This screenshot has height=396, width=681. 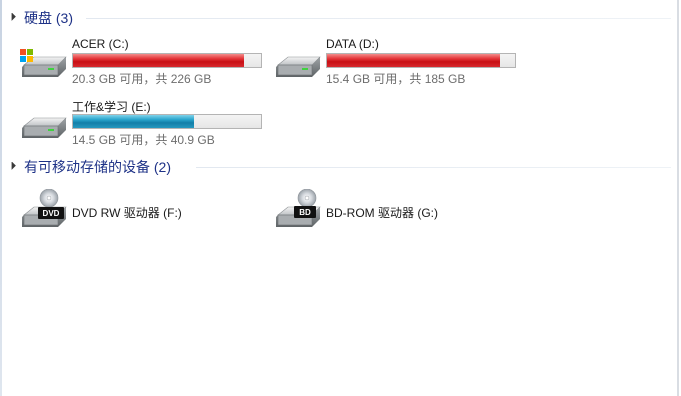 I want to click on group-header-hard-disks: 硬盘 (3), so click(x=40, y=18).